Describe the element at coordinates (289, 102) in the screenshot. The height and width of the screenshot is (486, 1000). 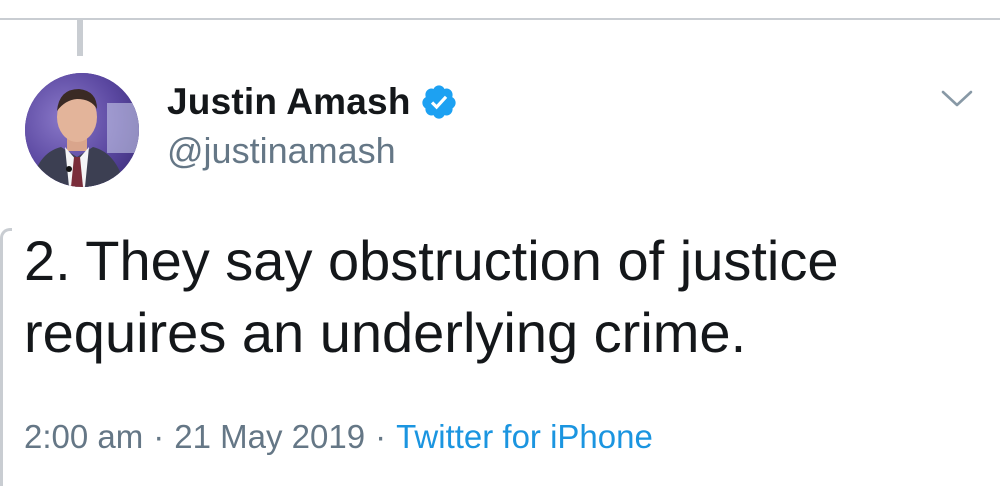
I see `author-display-name: Justin Amash` at that location.